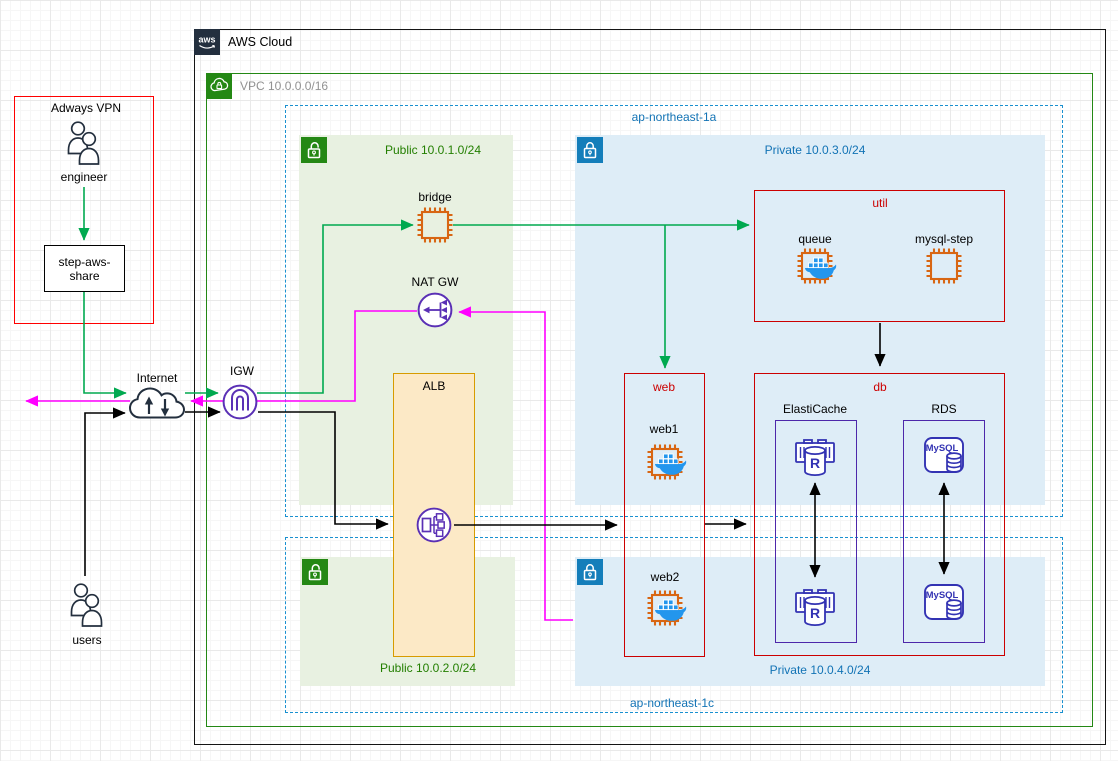  Describe the element at coordinates (428, 668) in the screenshot. I see `subnet-public2-label: Public 10.0.2.0/24` at that location.